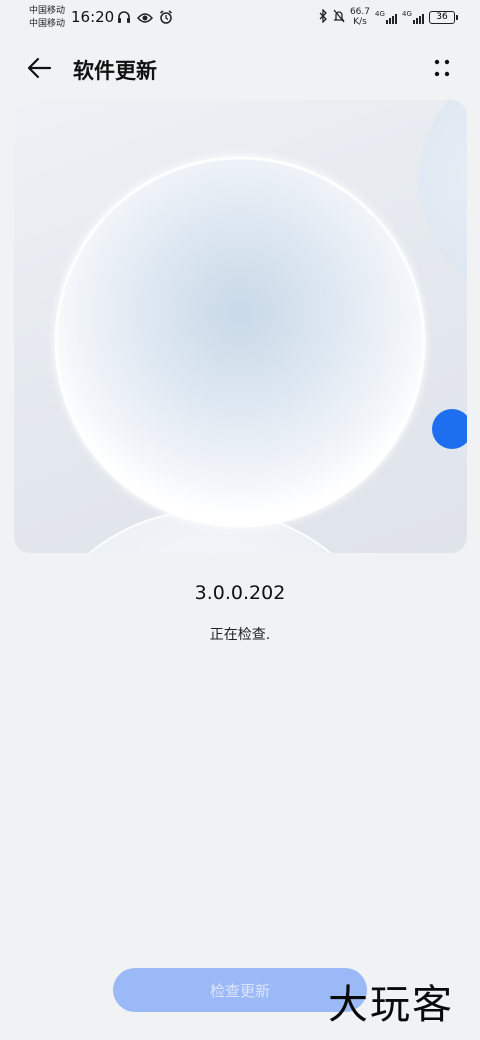  I want to click on eye-icon, so click(145, 18).